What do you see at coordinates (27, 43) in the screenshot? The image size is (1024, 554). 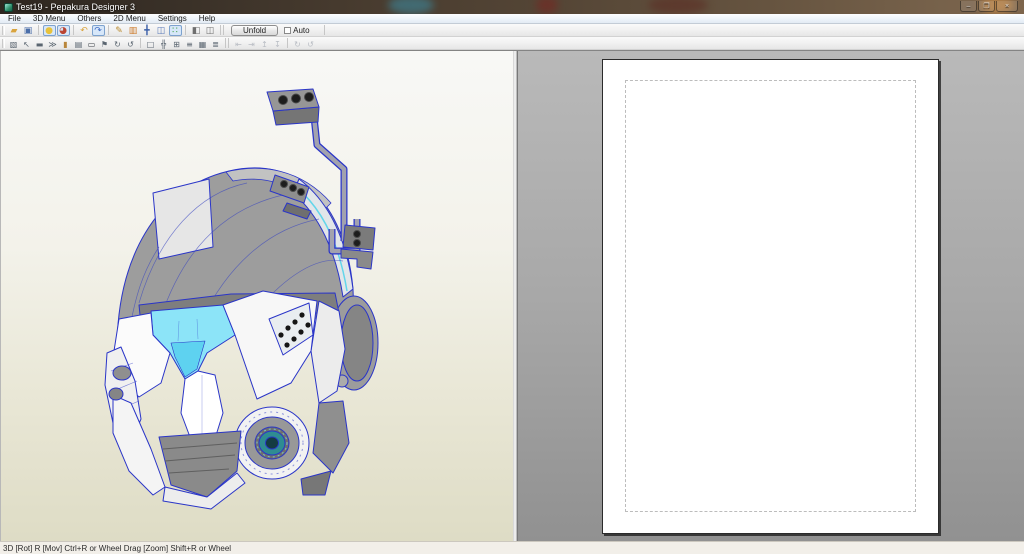 I see `pick-tool-icon: ↖` at bounding box center [27, 43].